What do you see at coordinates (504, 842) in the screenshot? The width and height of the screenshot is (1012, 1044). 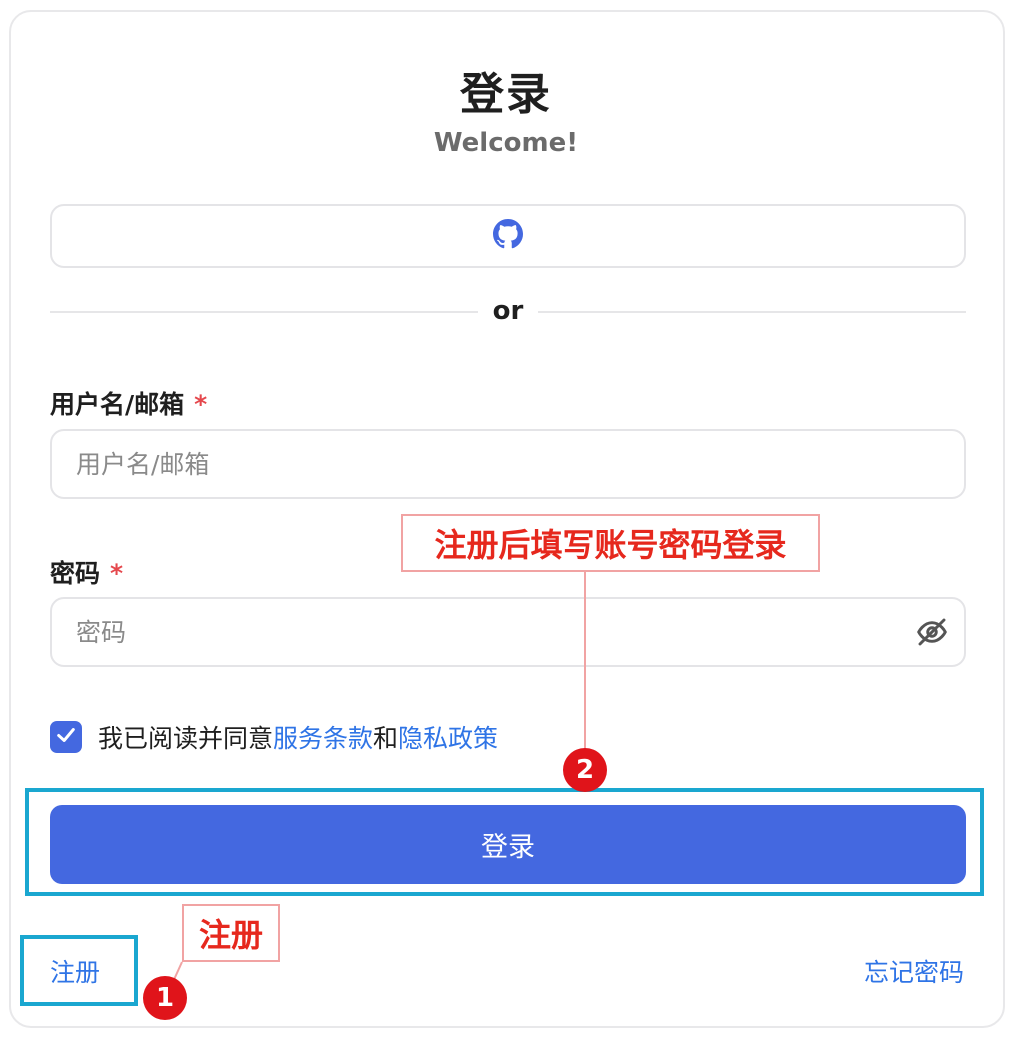 I see `highlight-login-button` at bounding box center [504, 842].